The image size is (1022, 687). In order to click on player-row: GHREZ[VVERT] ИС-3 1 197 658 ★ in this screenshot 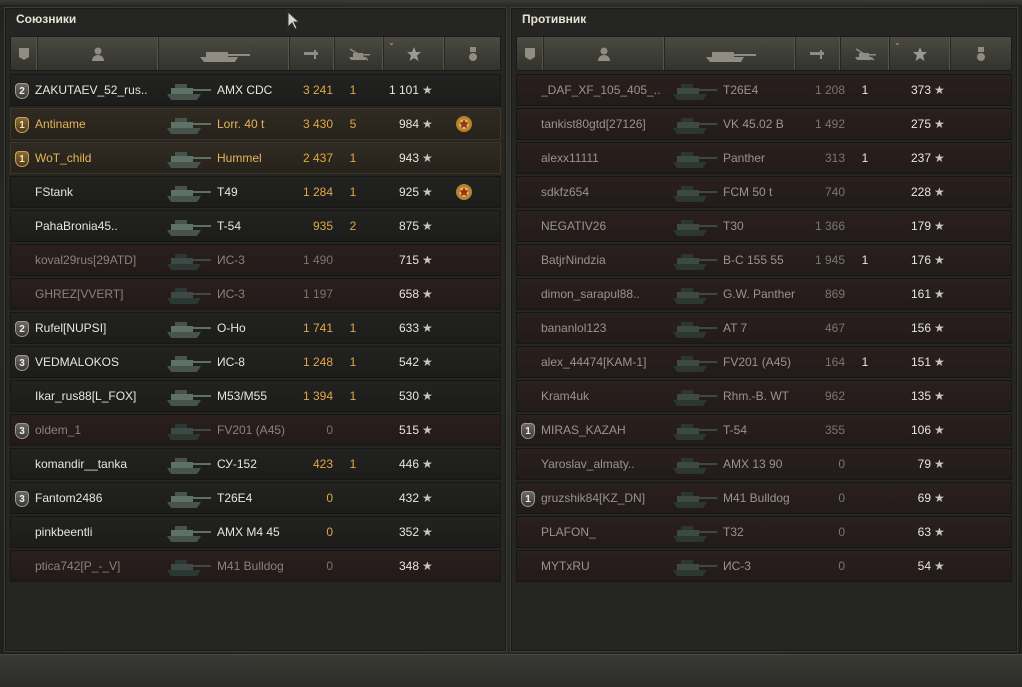, I will do `click(255, 294)`.